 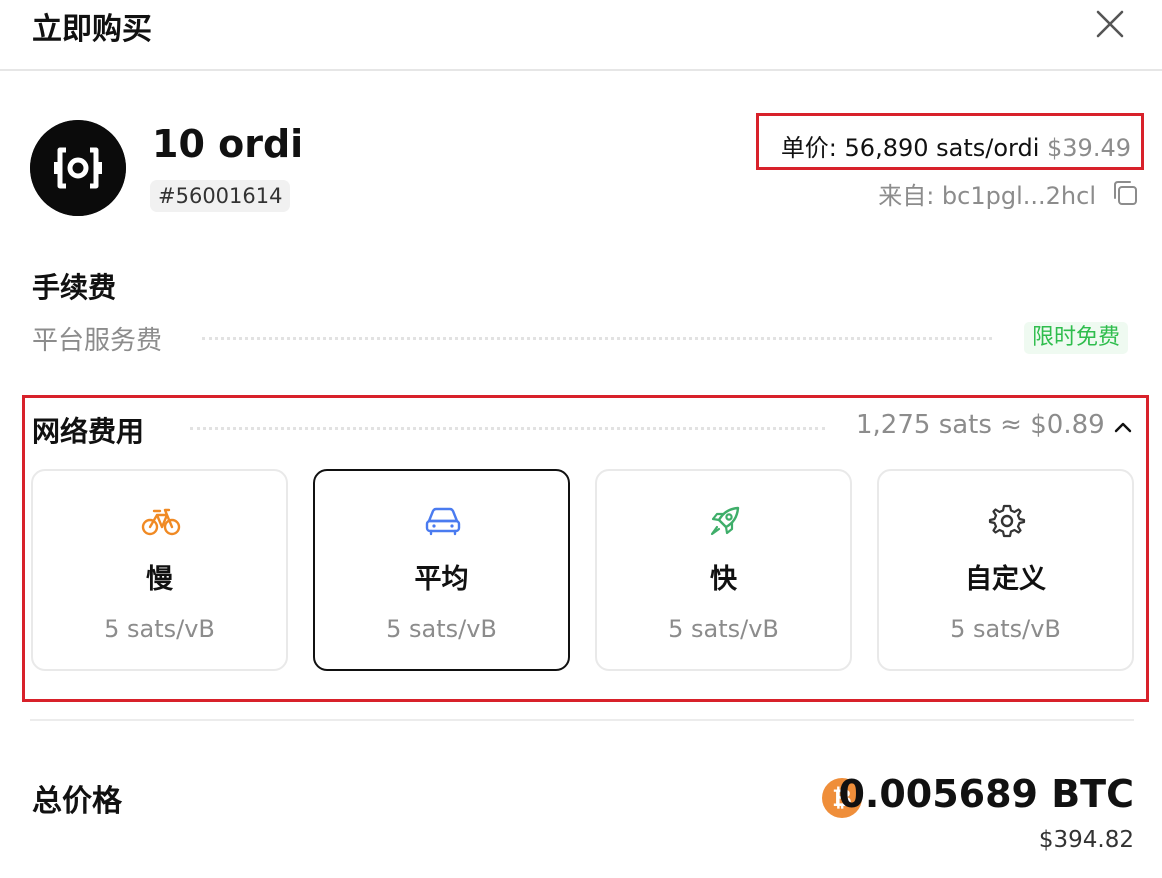 What do you see at coordinates (97, 341) in the screenshot?
I see `platform-fee-label: 平台服务费` at bounding box center [97, 341].